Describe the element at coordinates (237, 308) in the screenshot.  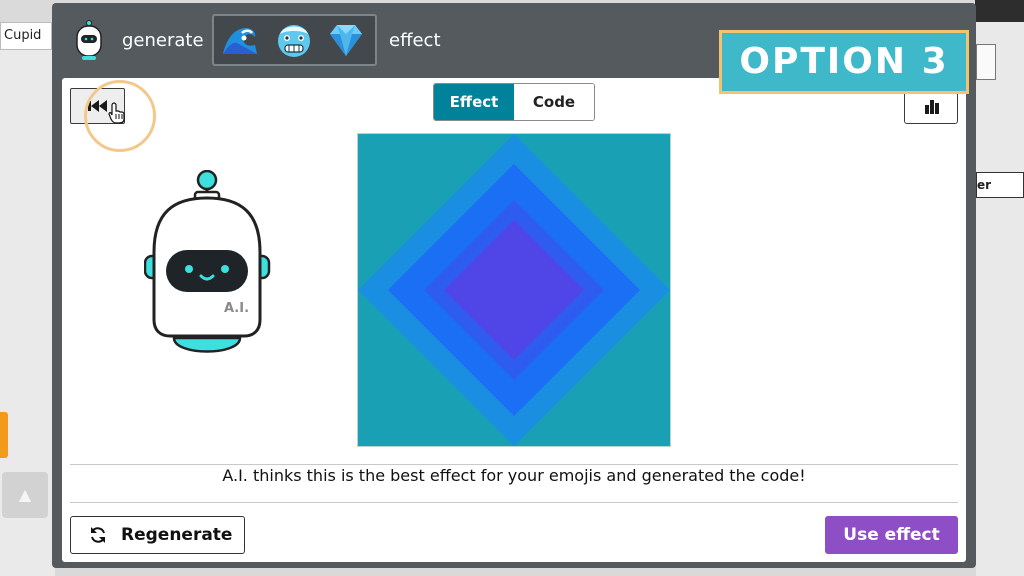
I see `robot-ai-label: A.I.` at that location.